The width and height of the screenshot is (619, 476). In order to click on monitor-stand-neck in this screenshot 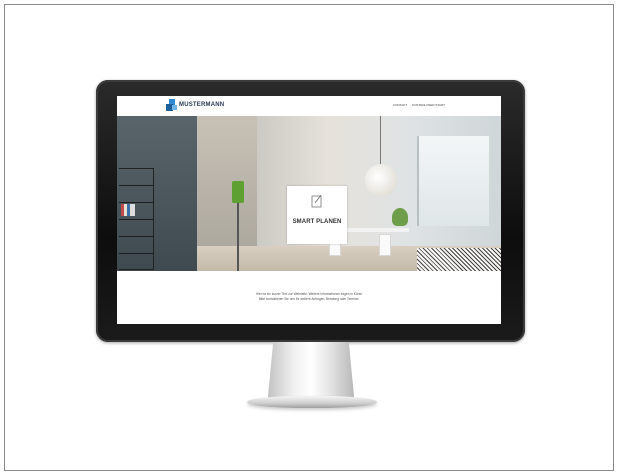, I will do `click(311, 370)`.